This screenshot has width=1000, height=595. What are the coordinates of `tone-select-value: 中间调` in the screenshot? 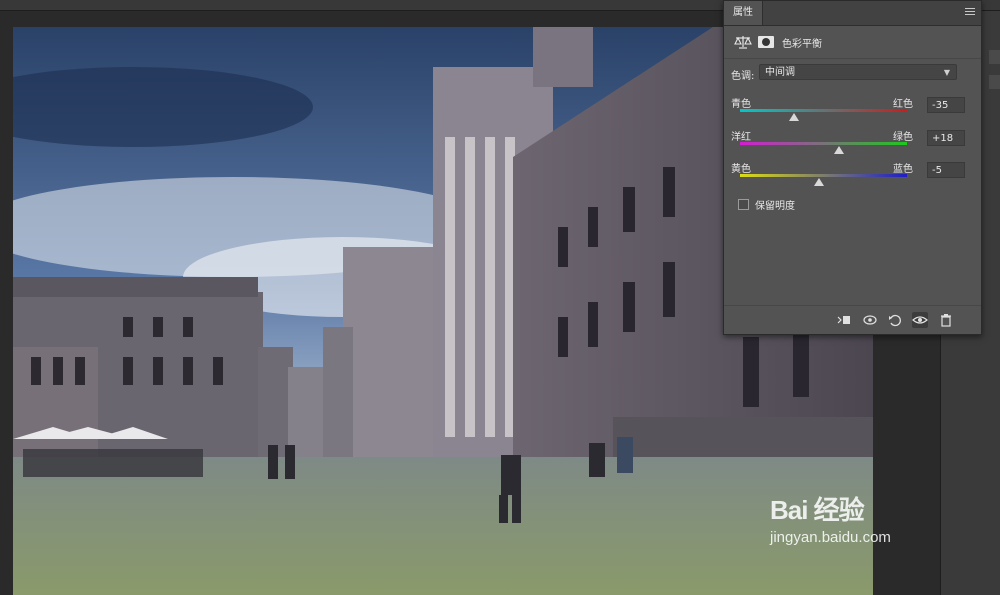 It's located at (780, 72).